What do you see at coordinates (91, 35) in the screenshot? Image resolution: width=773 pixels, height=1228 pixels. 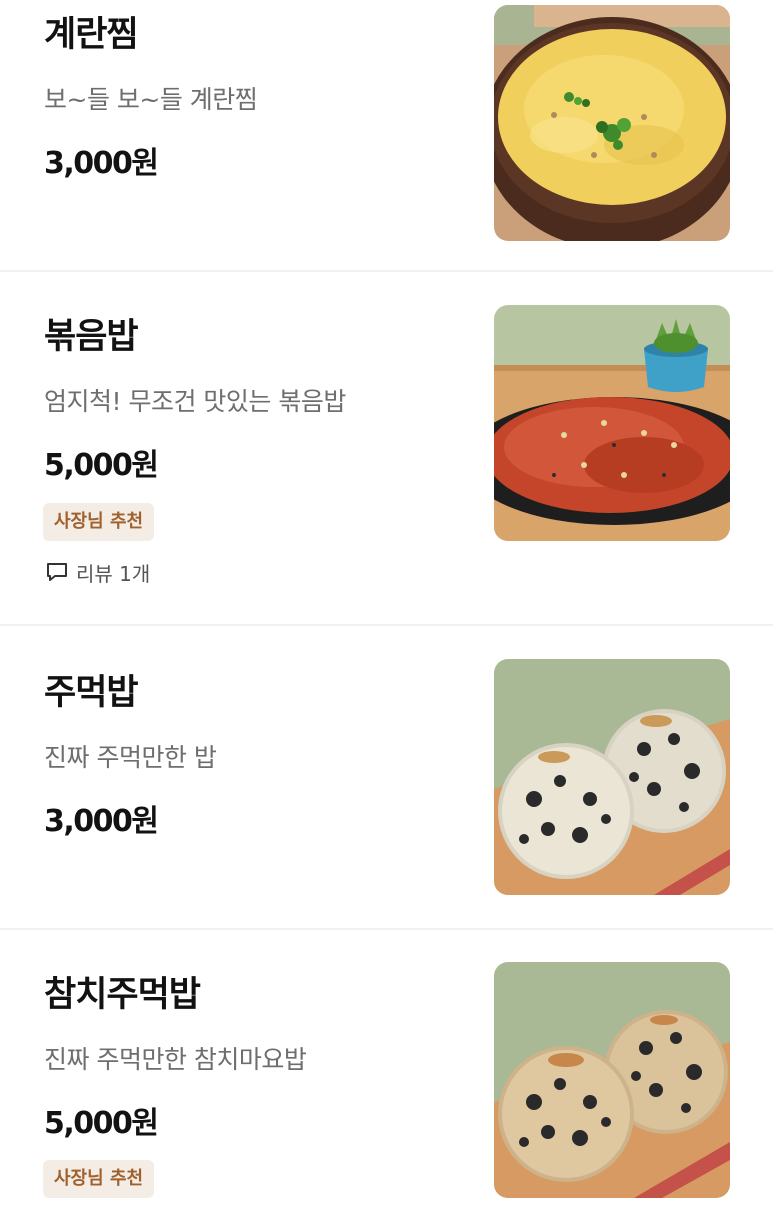 I see `menu-item-name: 계란찜` at bounding box center [91, 35].